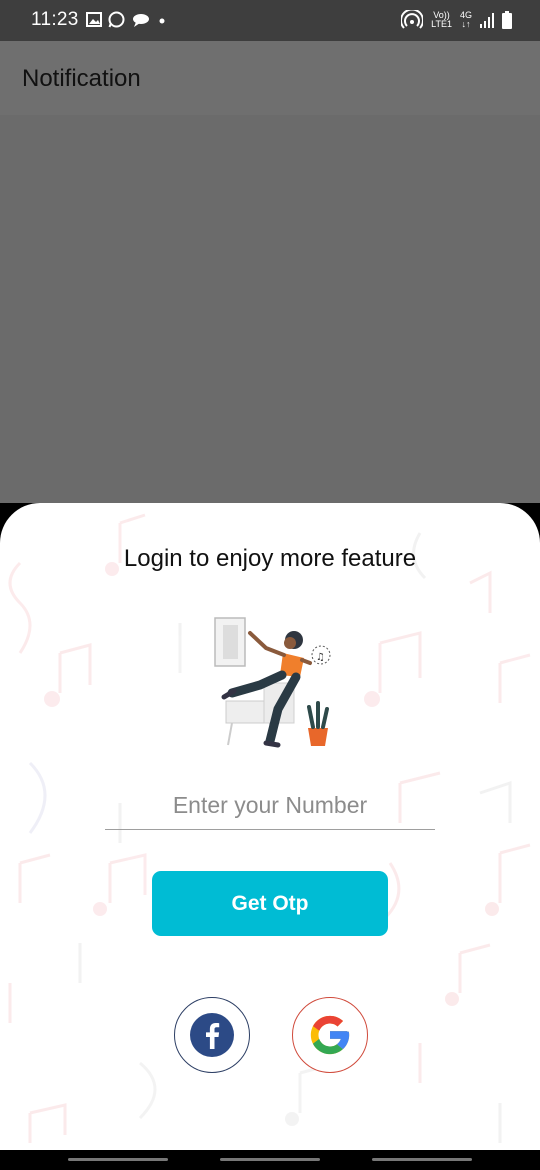 The height and width of the screenshot is (1170, 540). Describe the element at coordinates (456, 20) in the screenshot. I see `status-system-icons: Vo)) LTE1 4G ↓↑` at that location.